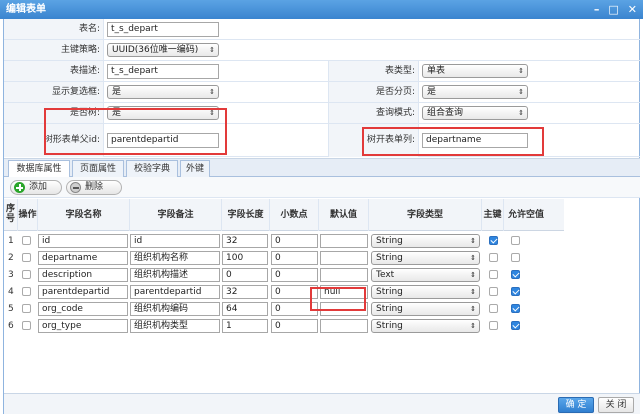  Describe the element at coordinates (632, 9) in the screenshot. I see `close-icon: ✕` at that location.